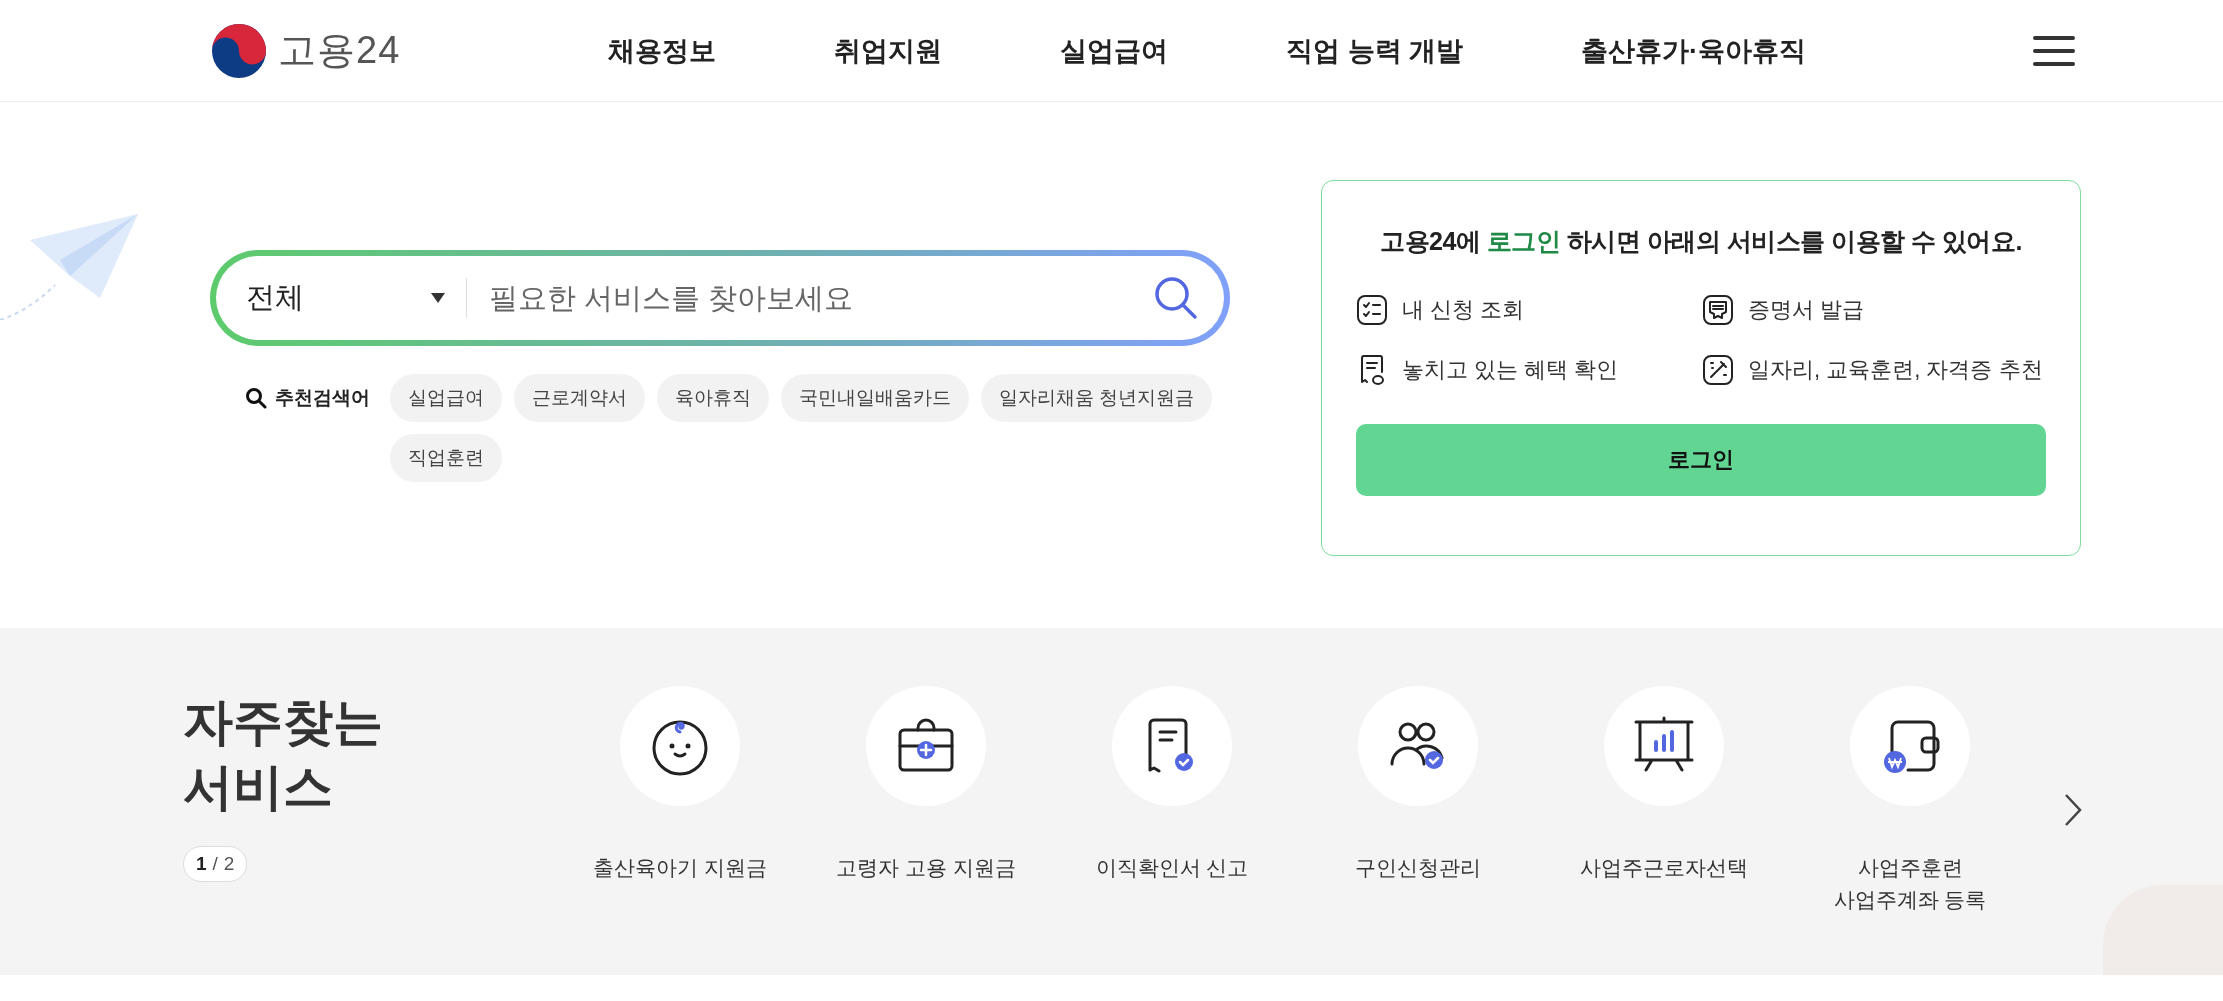  What do you see at coordinates (1510, 369) in the screenshot?
I see `feature-label: 놓치고 있는 혜택 확인` at bounding box center [1510, 369].